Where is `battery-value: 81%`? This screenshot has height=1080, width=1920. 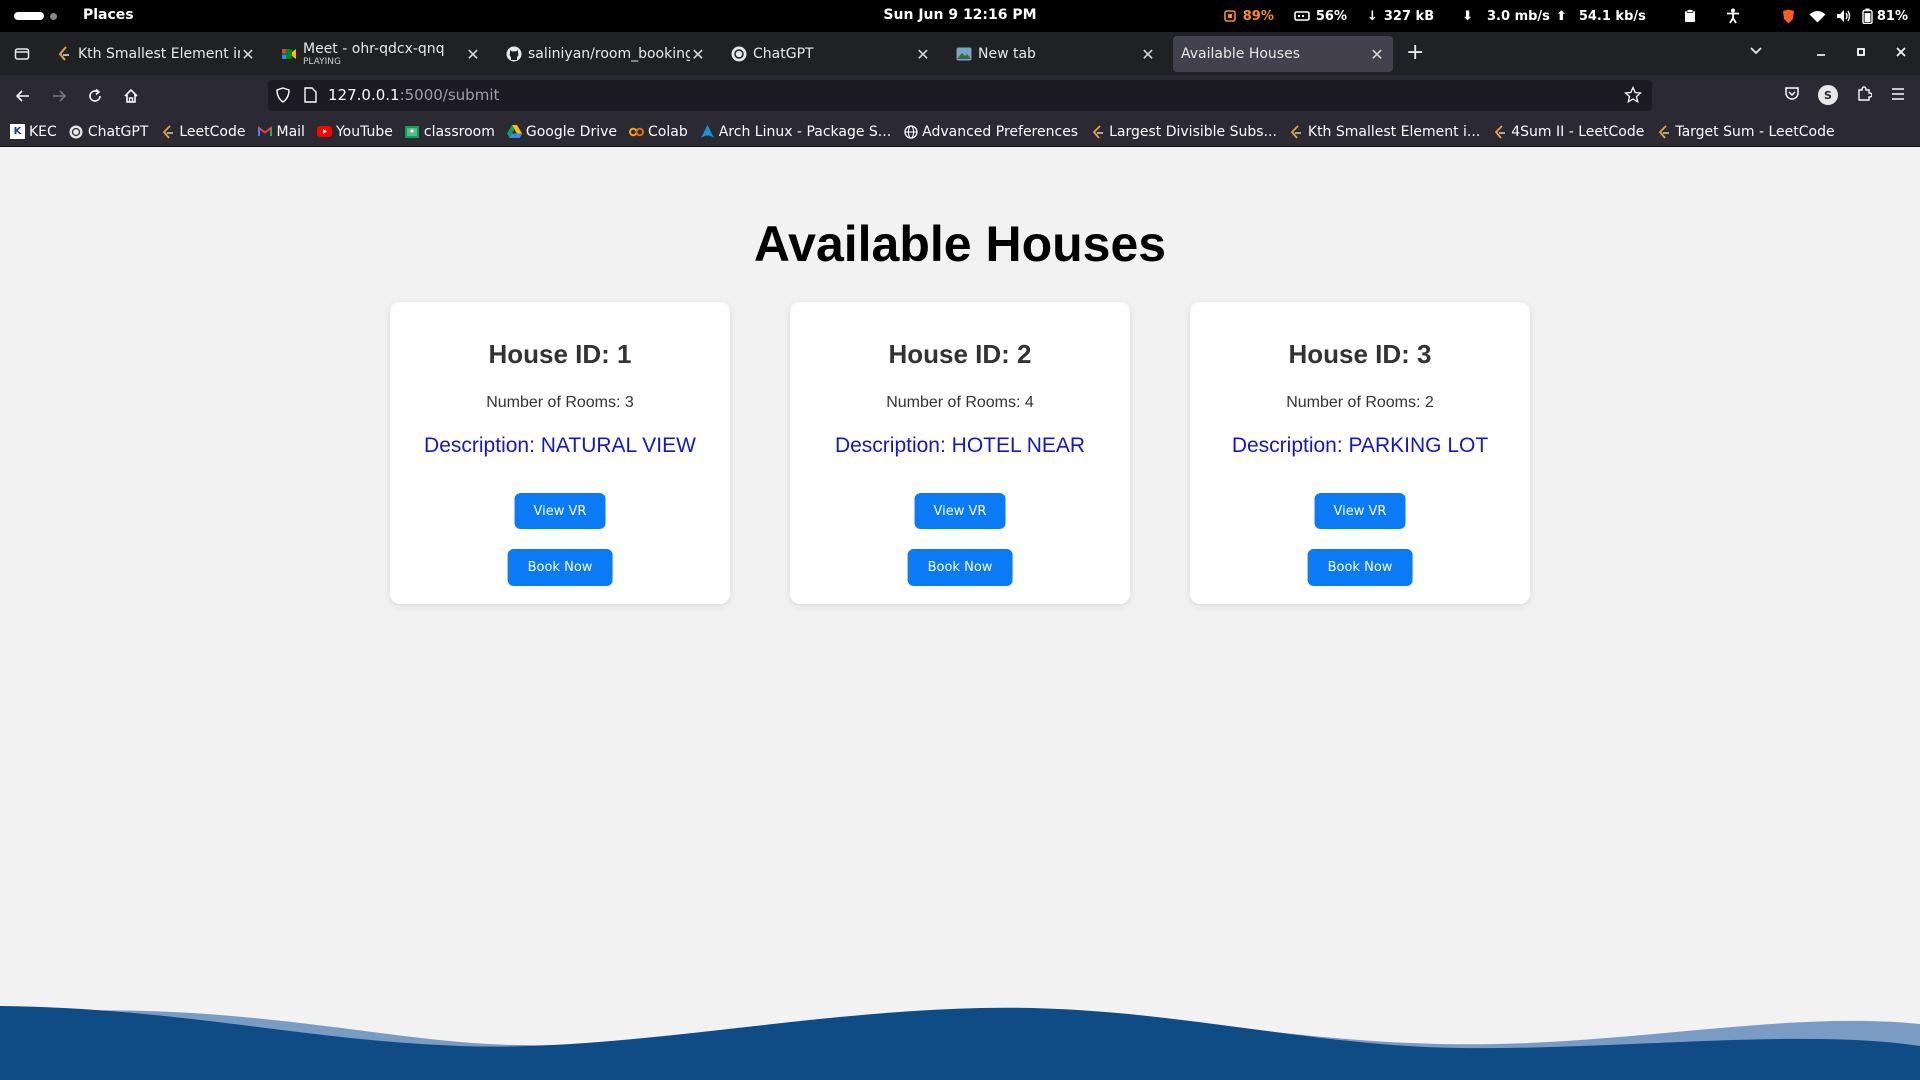 battery-value: 81% is located at coordinates (1892, 16).